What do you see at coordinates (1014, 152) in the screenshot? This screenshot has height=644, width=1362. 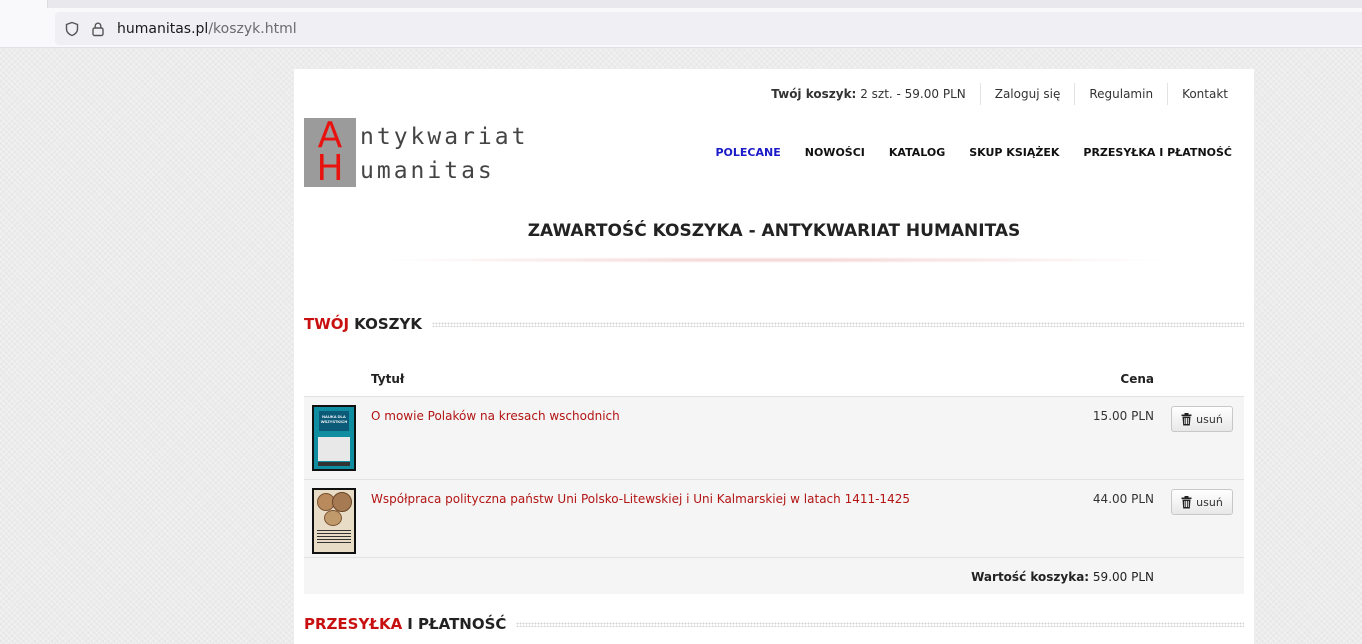 I see `nav-item-skup-ksiazek: SKUP KSIĄŻEK` at bounding box center [1014, 152].